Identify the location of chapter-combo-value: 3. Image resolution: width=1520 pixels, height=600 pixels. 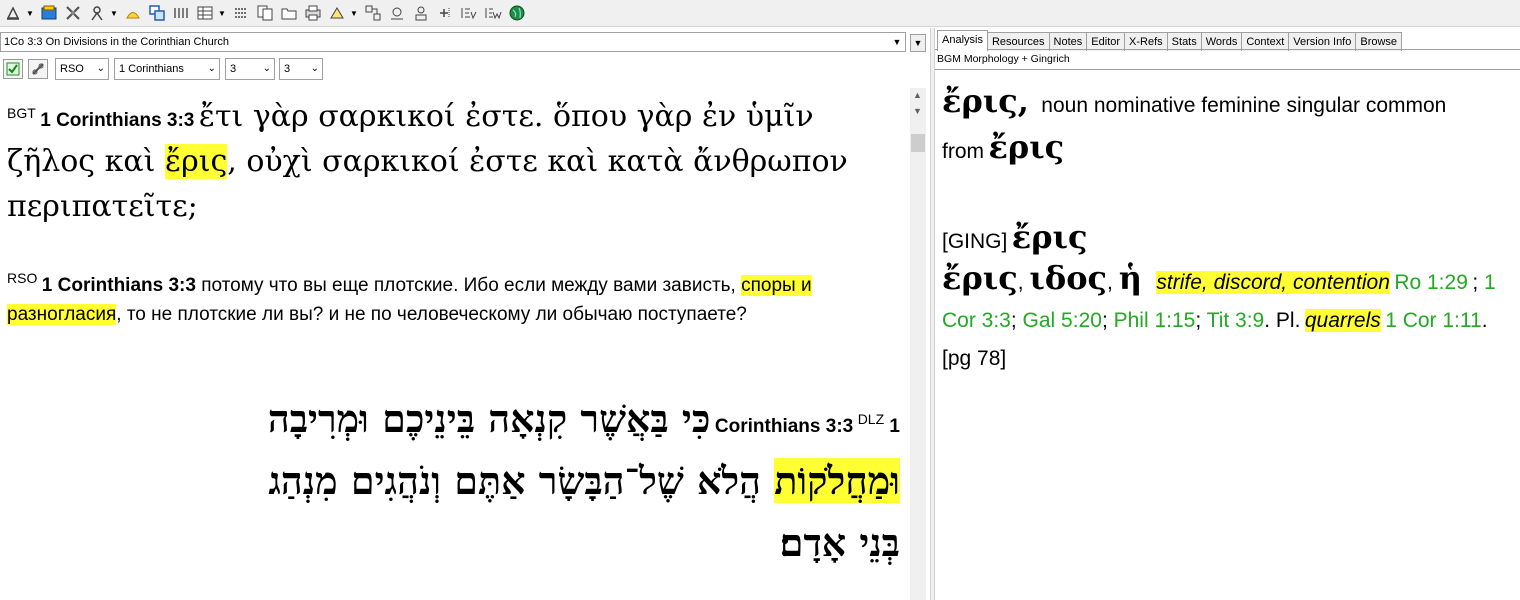
(233, 69).